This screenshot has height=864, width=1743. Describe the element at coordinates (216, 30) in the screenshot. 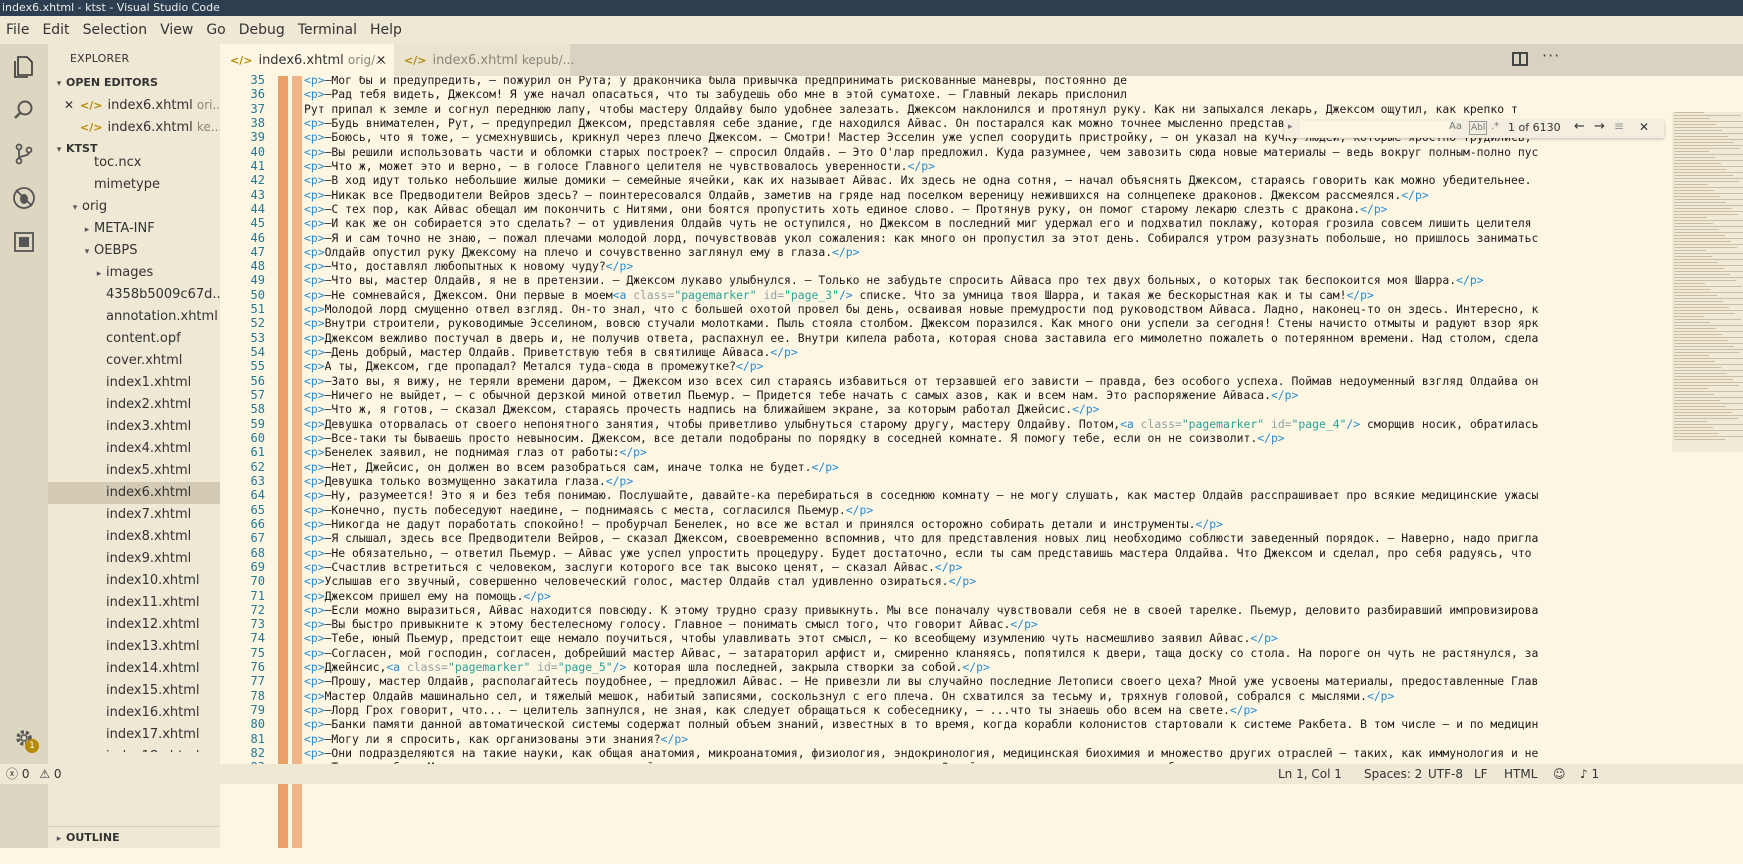

I see `menu-item-go: Go` at that location.